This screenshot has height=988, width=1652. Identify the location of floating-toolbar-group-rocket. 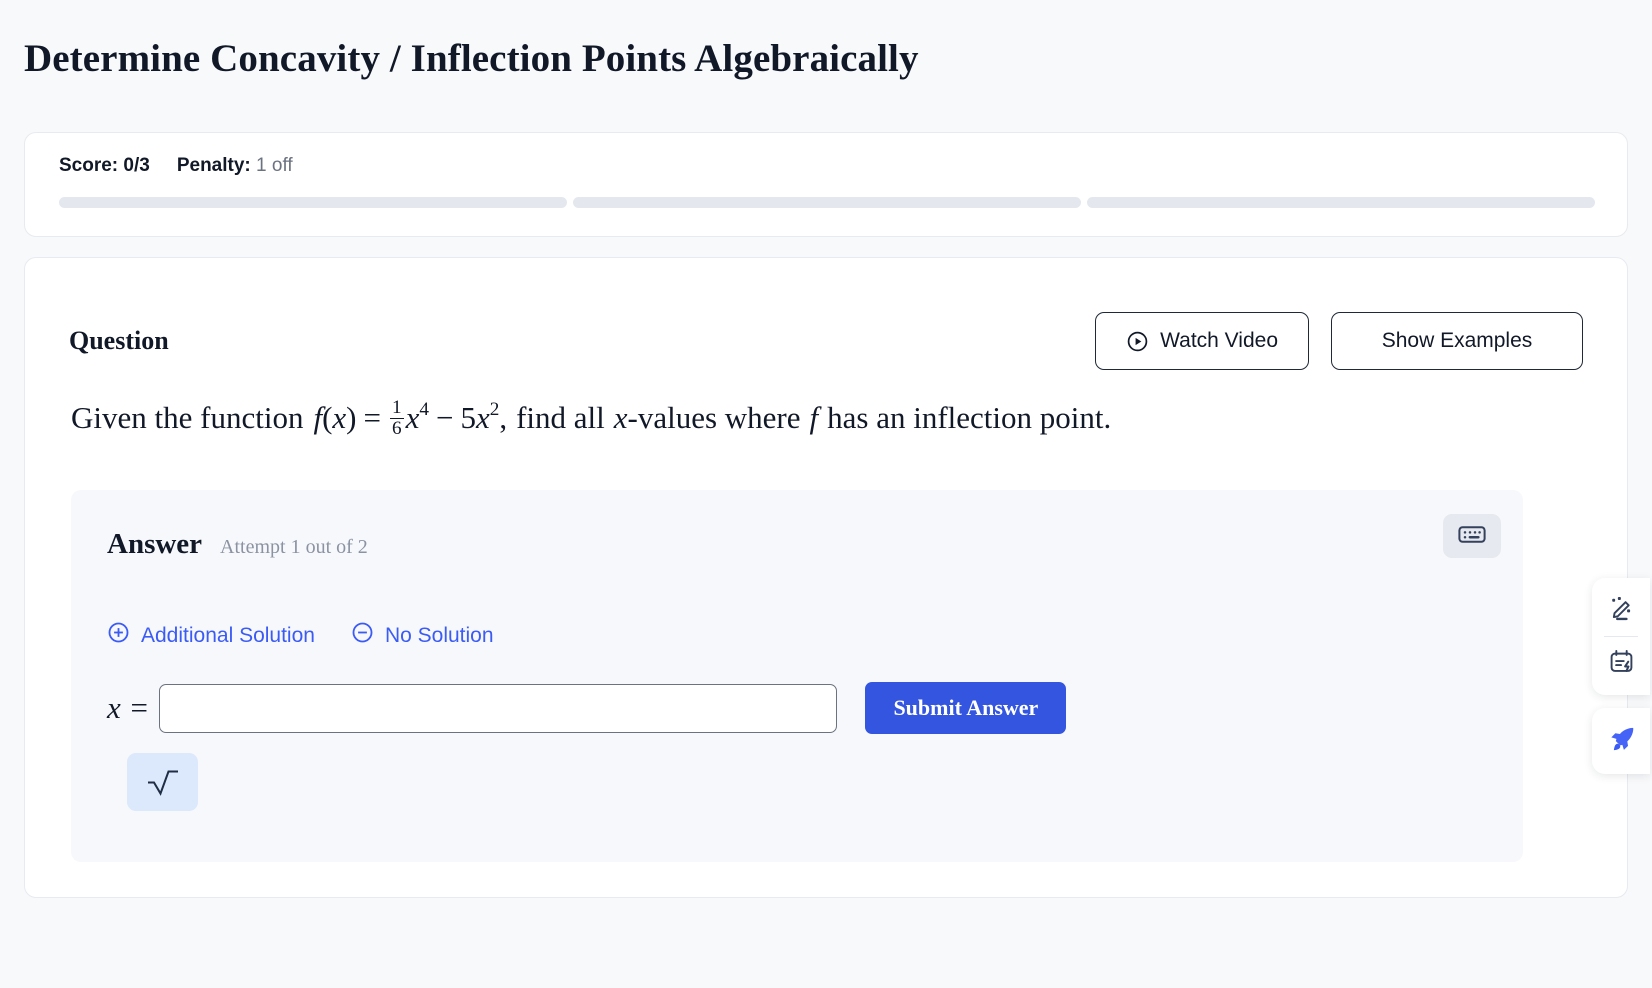
(1621, 741).